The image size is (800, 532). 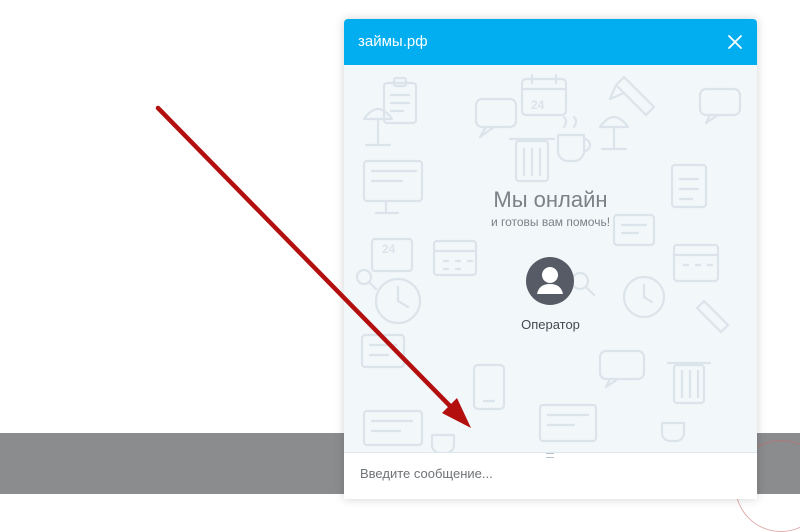 What do you see at coordinates (550, 42) in the screenshot?
I see `chat-header: займы.рф` at bounding box center [550, 42].